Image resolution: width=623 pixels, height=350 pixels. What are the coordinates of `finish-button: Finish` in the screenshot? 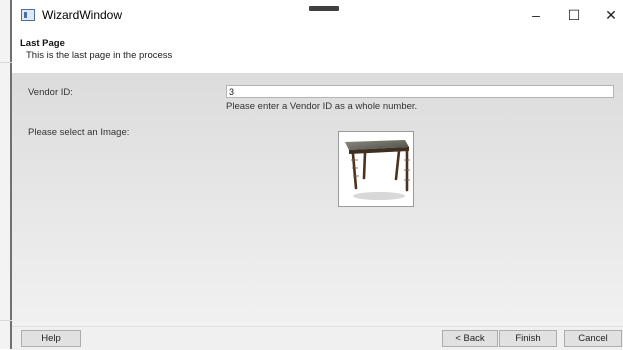 It's located at (528, 338).